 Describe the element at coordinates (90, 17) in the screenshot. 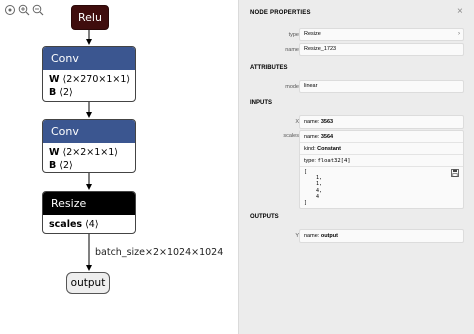

I see `relu-node: Relu` at that location.